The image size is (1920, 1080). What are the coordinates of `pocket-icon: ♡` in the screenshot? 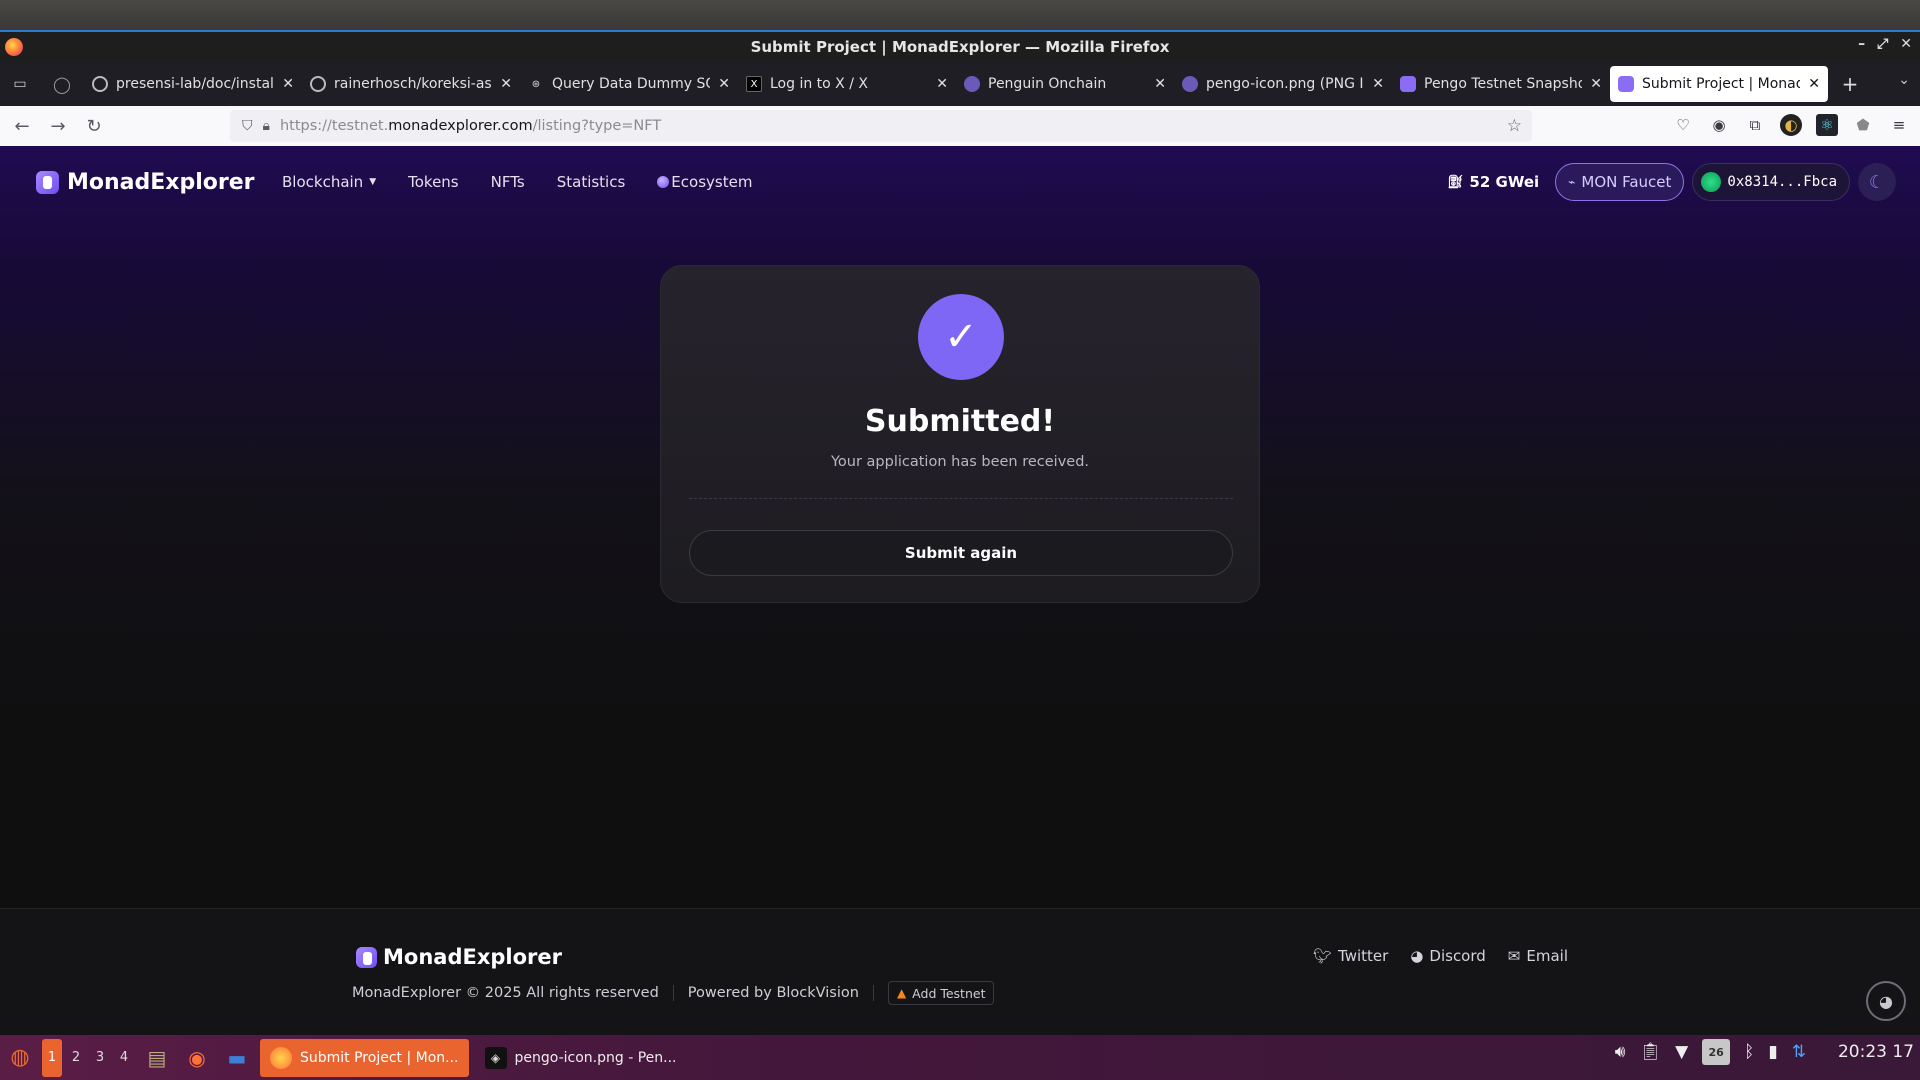 It's located at (1683, 125).